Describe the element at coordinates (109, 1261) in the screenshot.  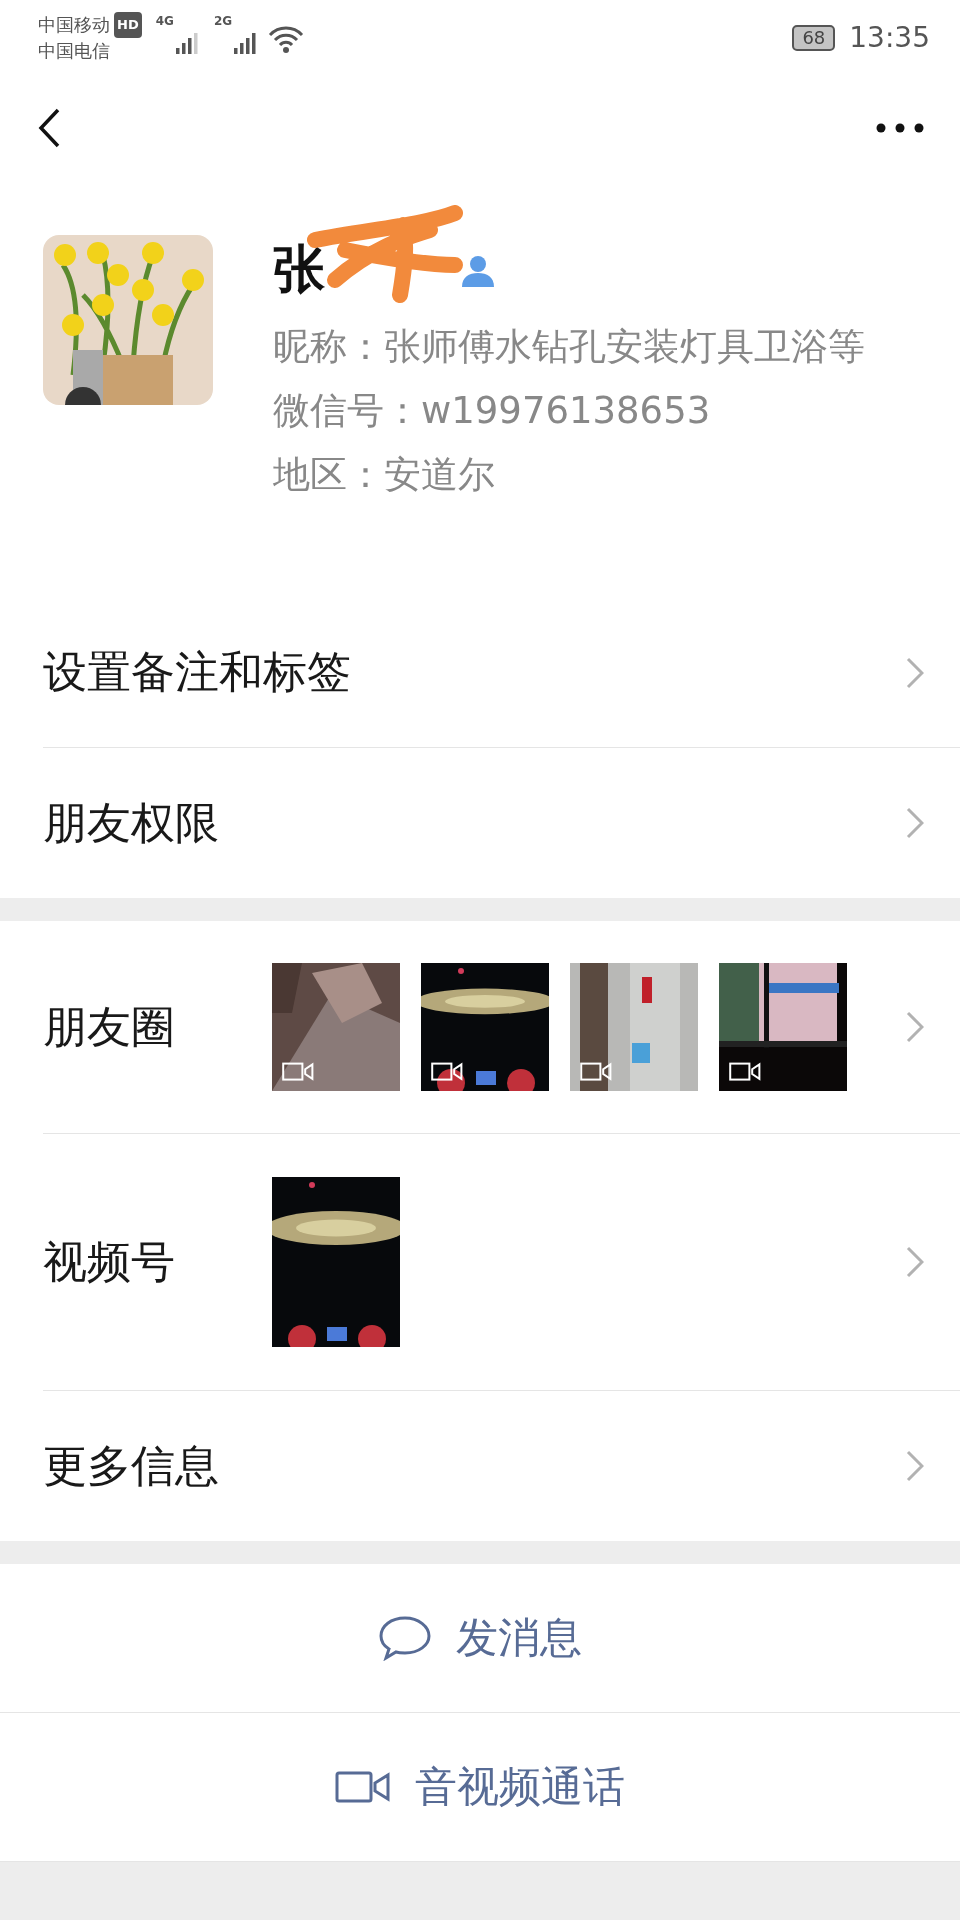
I see `row-label: 视频号` at that location.